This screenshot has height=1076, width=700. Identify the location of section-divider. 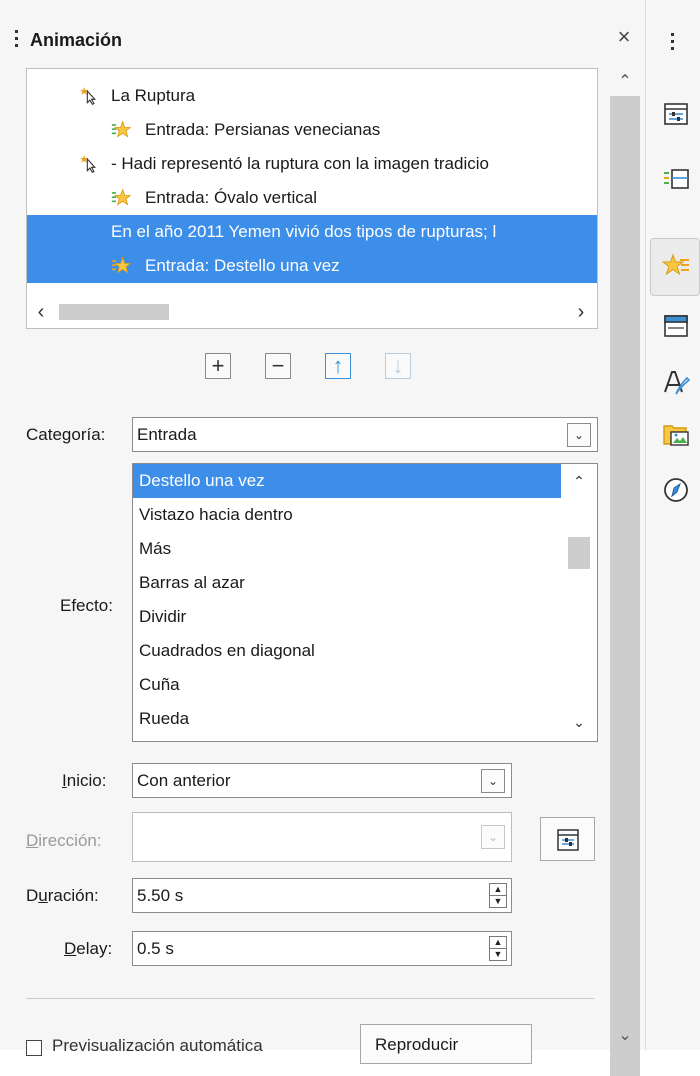
(310, 998).